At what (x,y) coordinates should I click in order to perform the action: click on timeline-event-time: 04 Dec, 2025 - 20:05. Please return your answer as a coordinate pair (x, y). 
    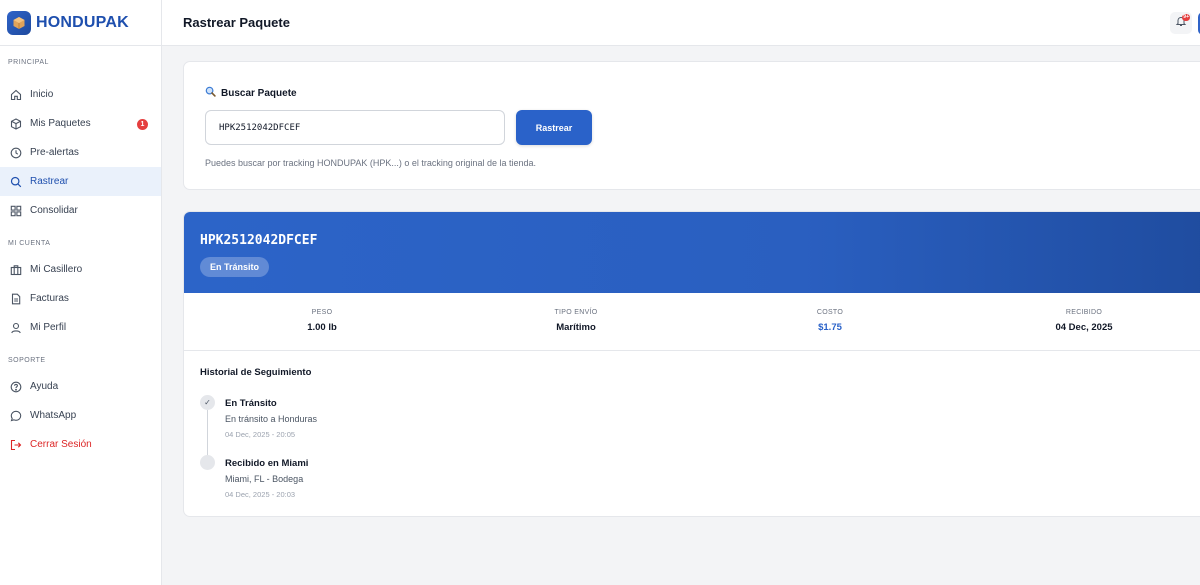
    Looking at the image, I should click on (260, 434).